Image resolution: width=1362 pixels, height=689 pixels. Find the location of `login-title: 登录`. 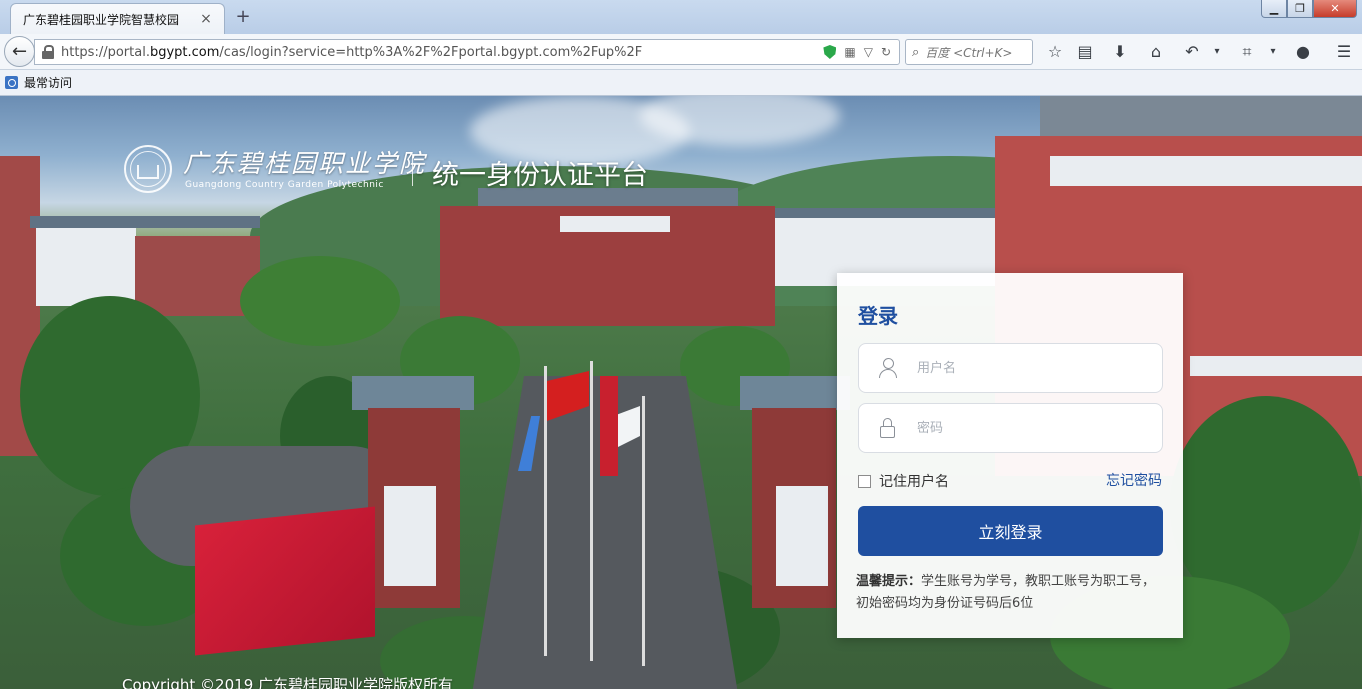

login-title: 登录 is located at coordinates (878, 316).